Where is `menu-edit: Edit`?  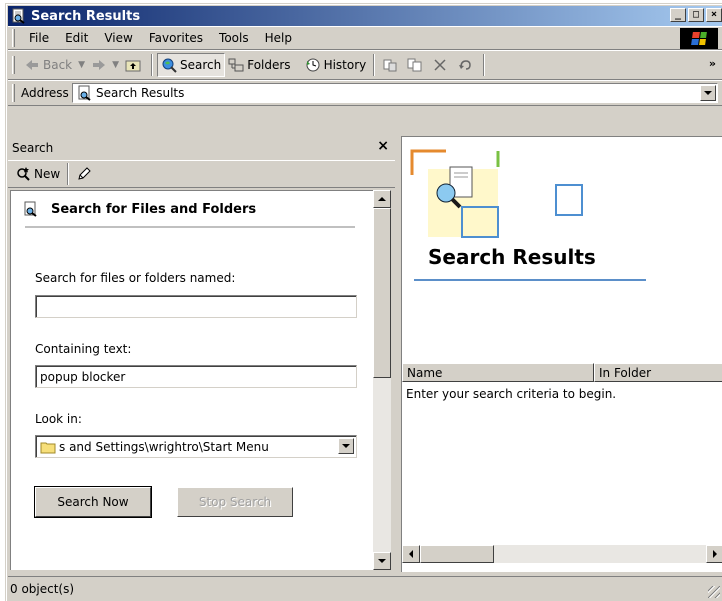 menu-edit: Edit is located at coordinates (76, 38).